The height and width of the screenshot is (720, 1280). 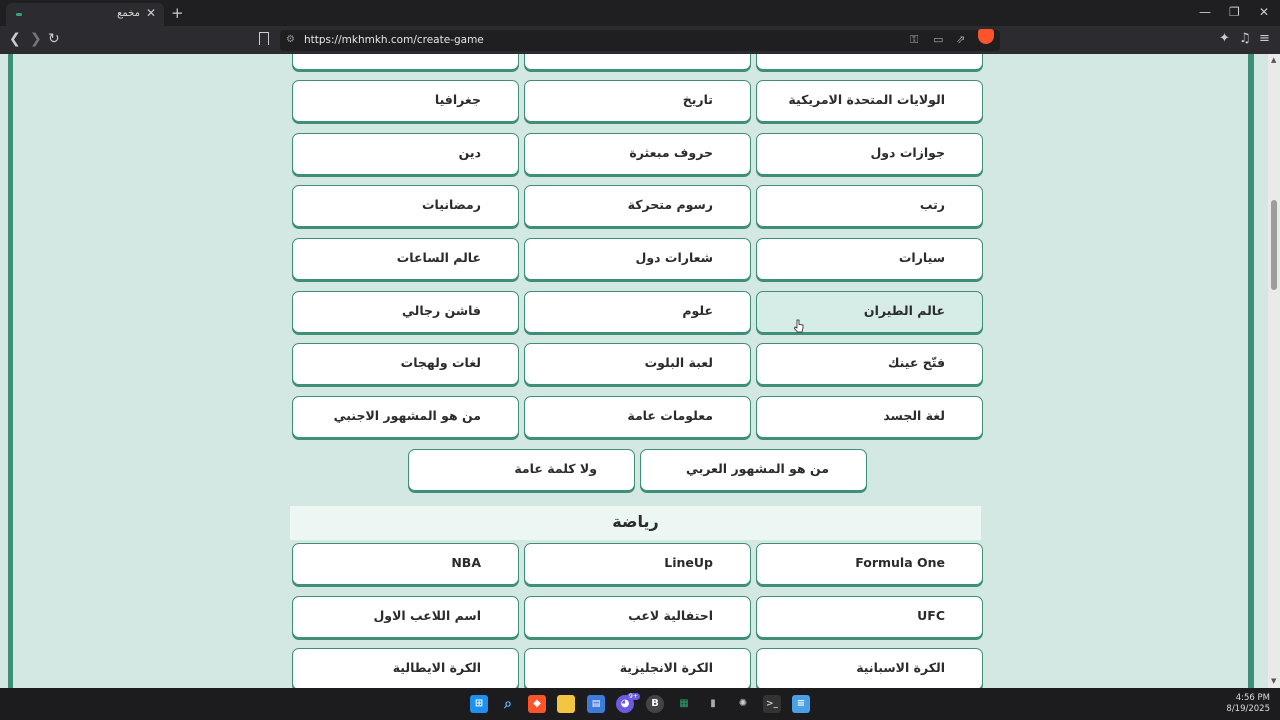 I want to click on category-card: الولايات المتحدة الامريكية, so click(x=869, y=101).